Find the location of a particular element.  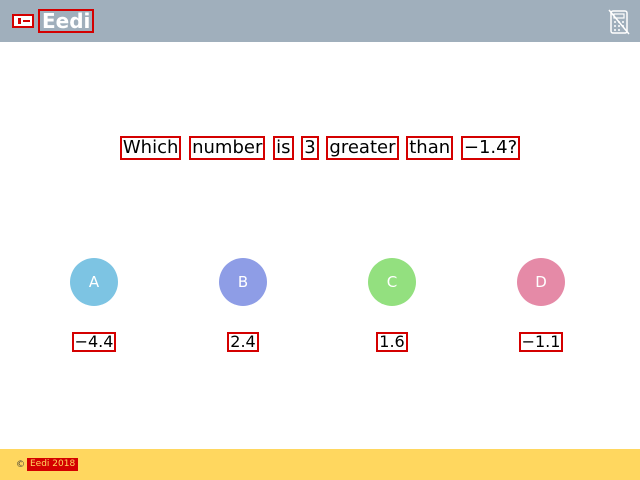

option-b-value: 2.4 is located at coordinates (243, 342).